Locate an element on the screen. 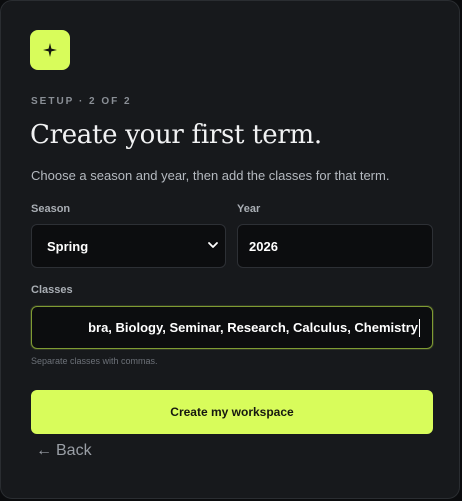  sparkle-icon is located at coordinates (50, 50).